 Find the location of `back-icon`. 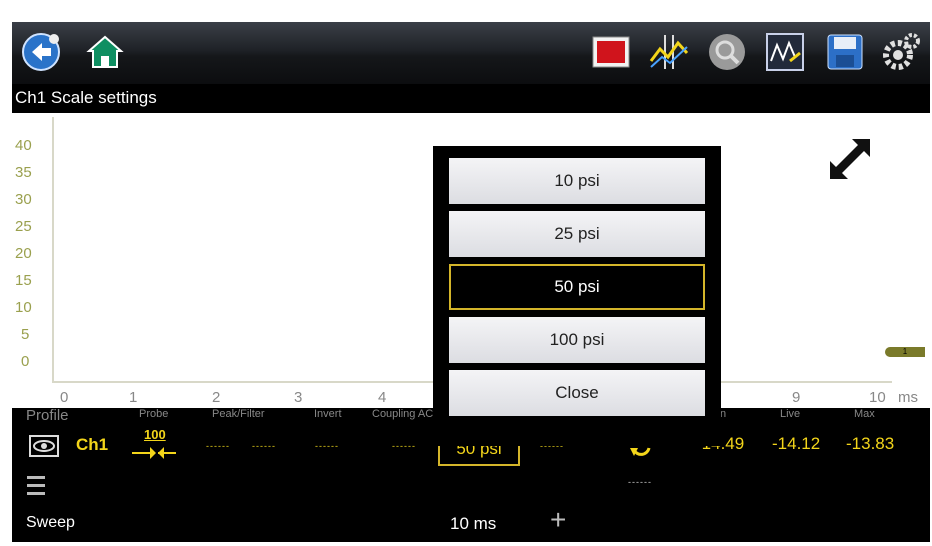

back-icon is located at coordinates (41, 52).